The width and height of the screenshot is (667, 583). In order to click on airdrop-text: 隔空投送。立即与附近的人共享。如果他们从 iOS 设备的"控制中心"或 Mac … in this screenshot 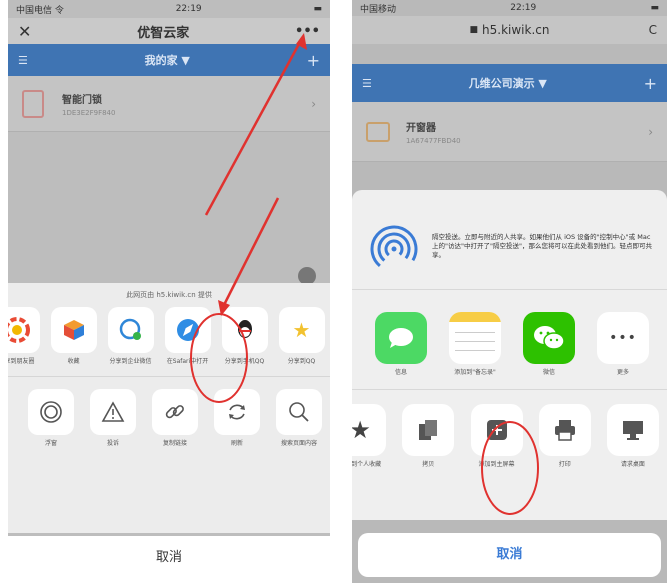, I will do `click(542, 246)`.